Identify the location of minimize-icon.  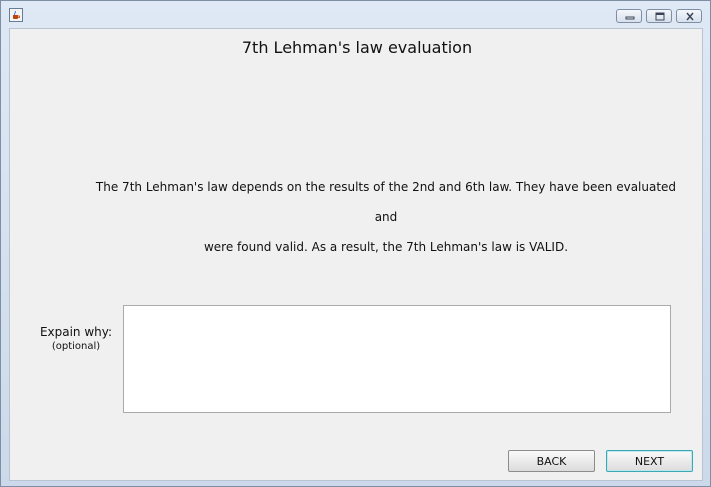
(630, 18).